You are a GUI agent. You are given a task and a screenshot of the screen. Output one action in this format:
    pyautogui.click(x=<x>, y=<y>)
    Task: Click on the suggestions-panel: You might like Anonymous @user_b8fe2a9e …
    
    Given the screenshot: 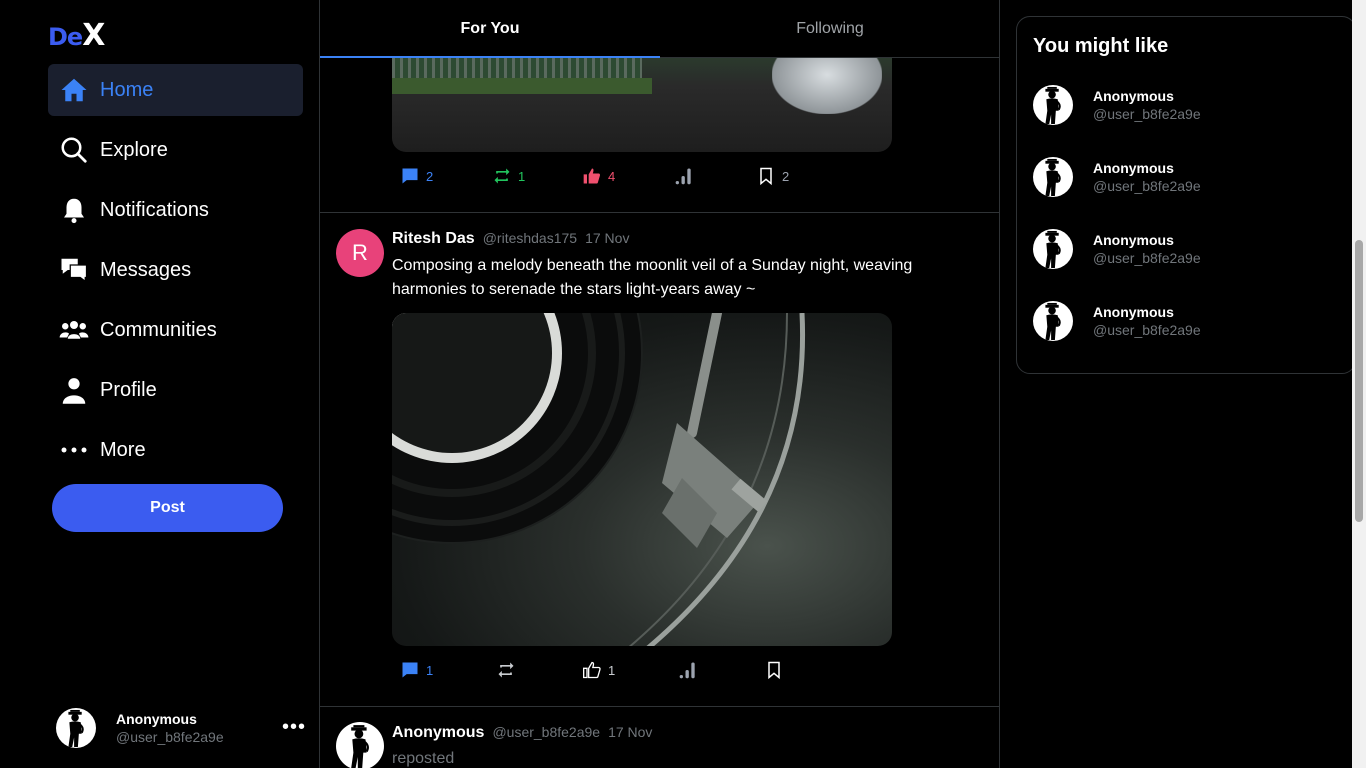 What is the action you would take?
    pyautogui.click(x=1186, y=195)
    